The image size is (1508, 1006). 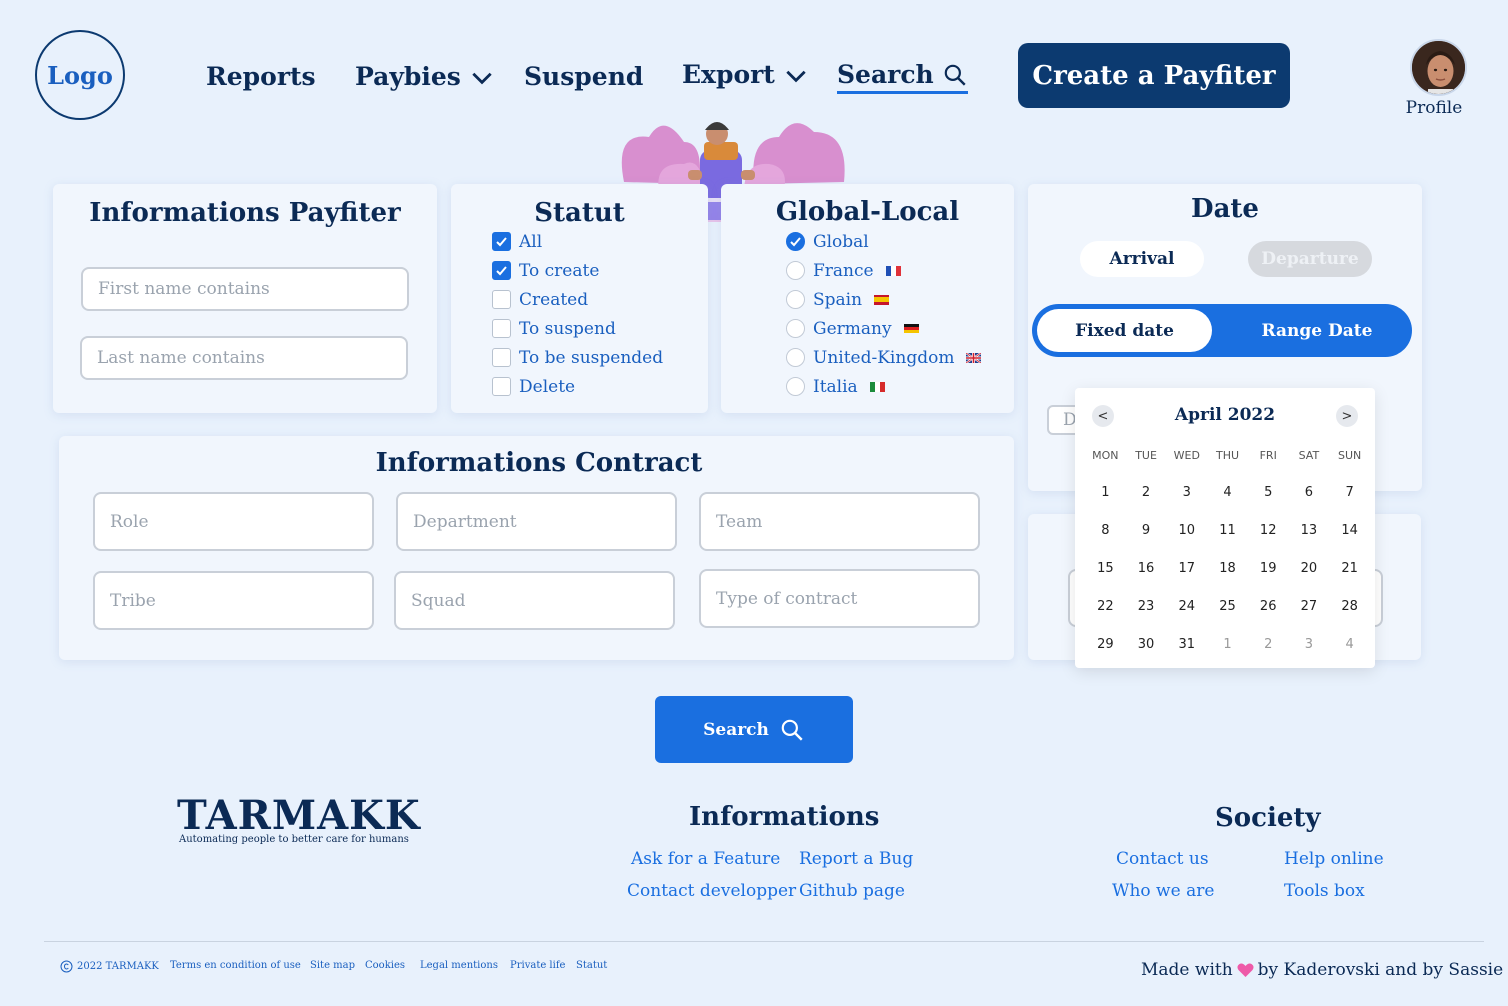 I want to click on calendar-day: 29, so click(x=1105, y=653).